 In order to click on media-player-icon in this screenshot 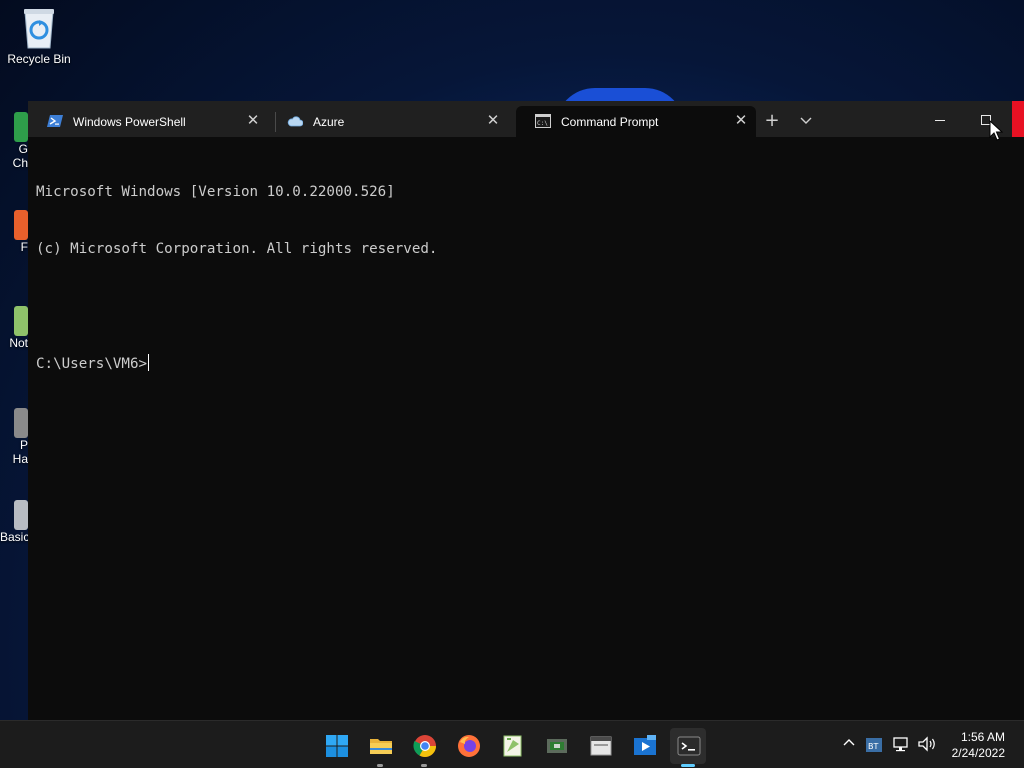, I will do `click(645, 745)`.